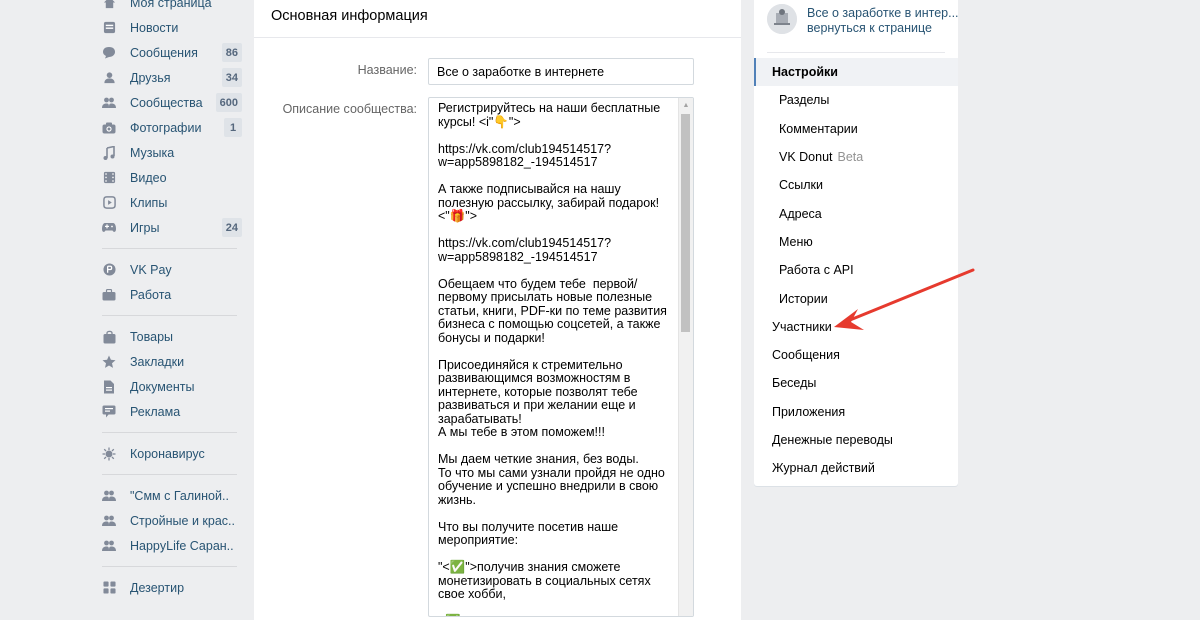  I want to click on menu-chats: Беседы, so click(856, 383).